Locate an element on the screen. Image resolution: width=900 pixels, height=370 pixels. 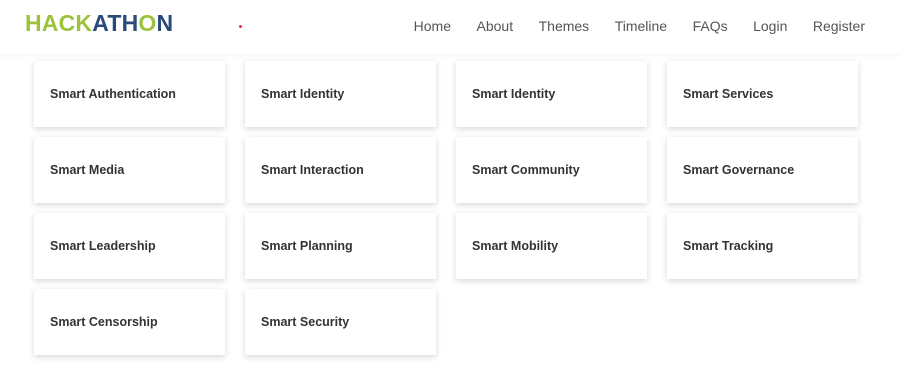
theme-card: Smart Tracking is located at coordinates (762, 246).